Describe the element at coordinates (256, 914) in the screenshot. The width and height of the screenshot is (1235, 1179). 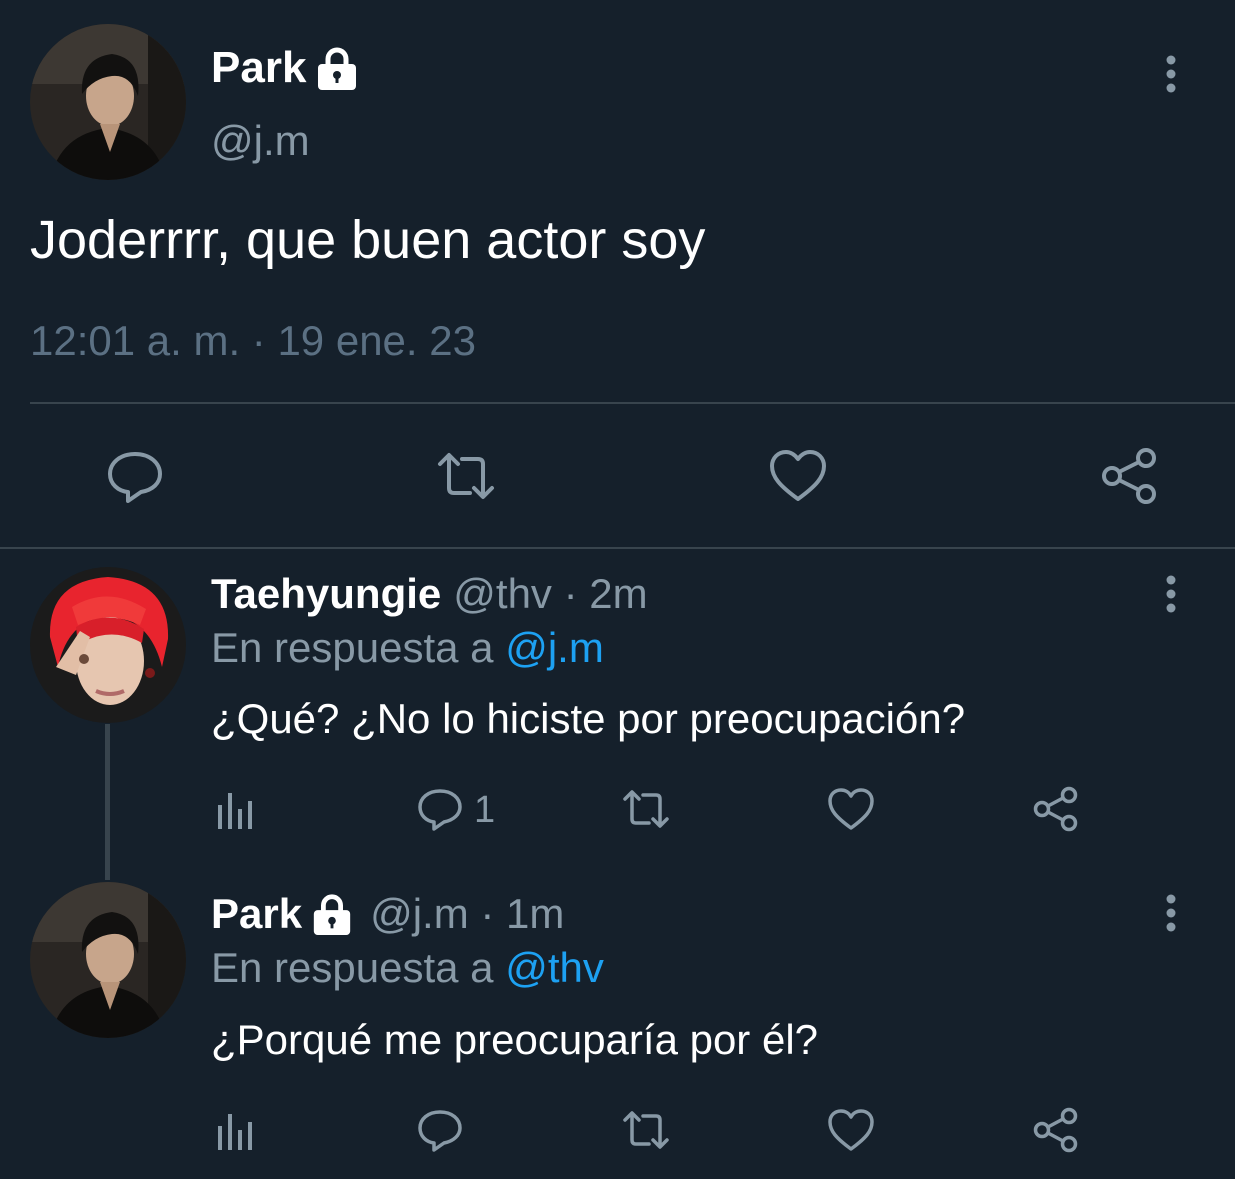
I see `reply-author-name: Park` at that location.